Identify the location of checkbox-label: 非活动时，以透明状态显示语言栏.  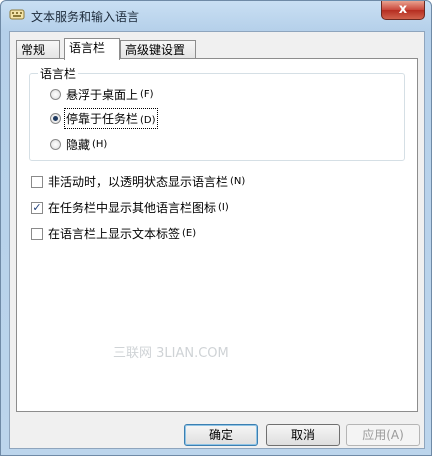
(138, 182).